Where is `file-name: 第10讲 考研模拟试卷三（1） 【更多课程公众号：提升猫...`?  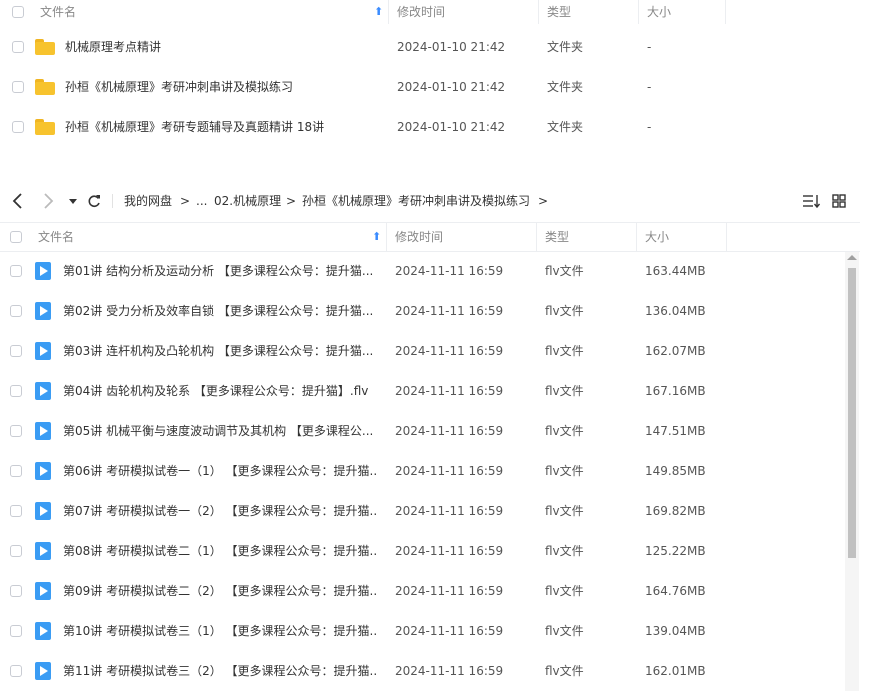 file-name: 第10讲 考研模拟试卷三（1） 【更多课程公众号：提升猫... is located at coordinates (220, 631).